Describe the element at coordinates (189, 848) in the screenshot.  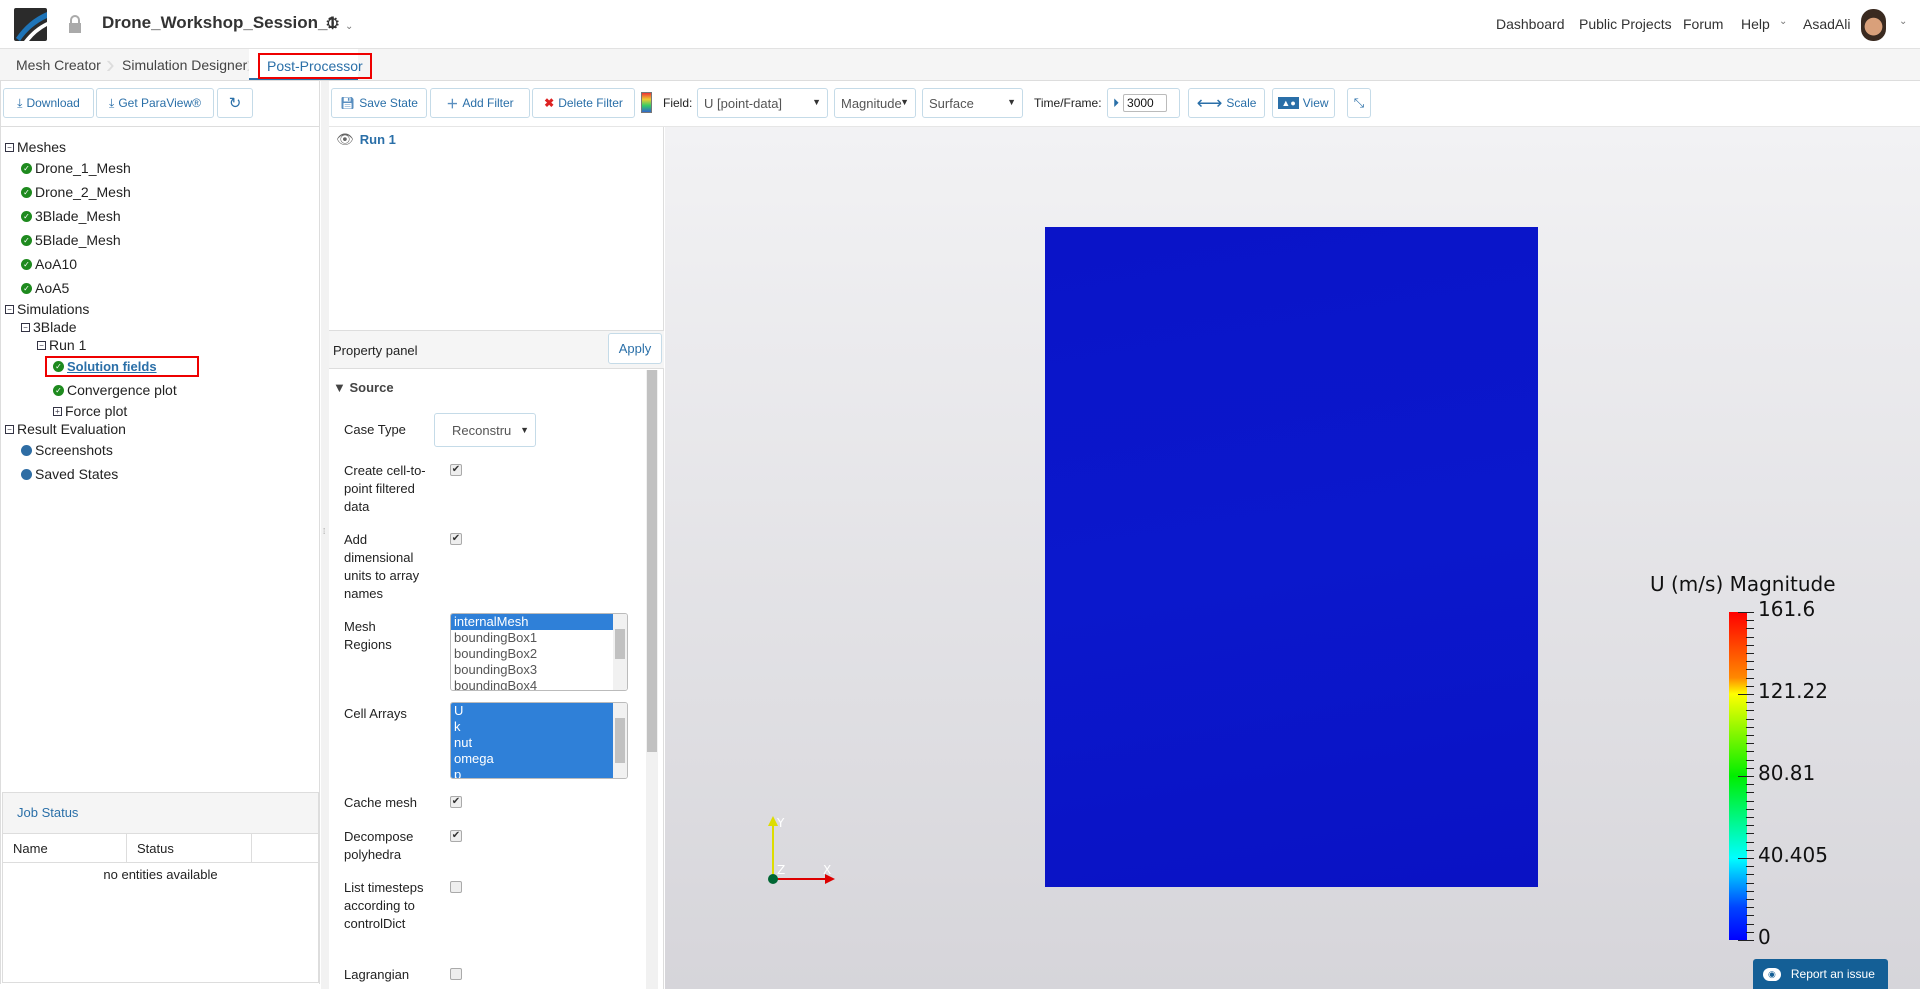
I see `column-header-status: Status` at that location.